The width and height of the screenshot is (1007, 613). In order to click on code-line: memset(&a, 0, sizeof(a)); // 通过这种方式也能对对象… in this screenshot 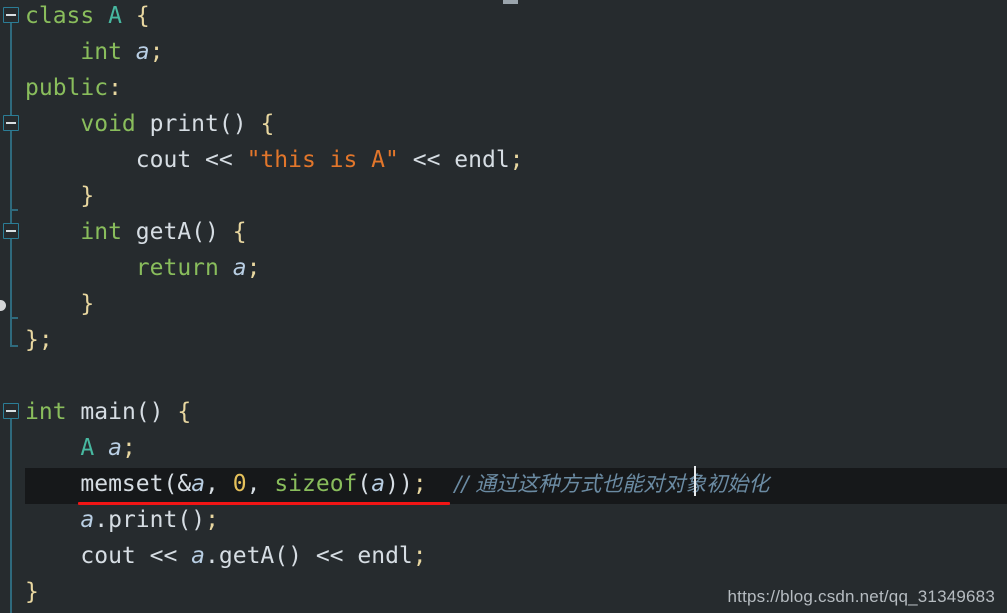, I will do `click(503, 484)`.